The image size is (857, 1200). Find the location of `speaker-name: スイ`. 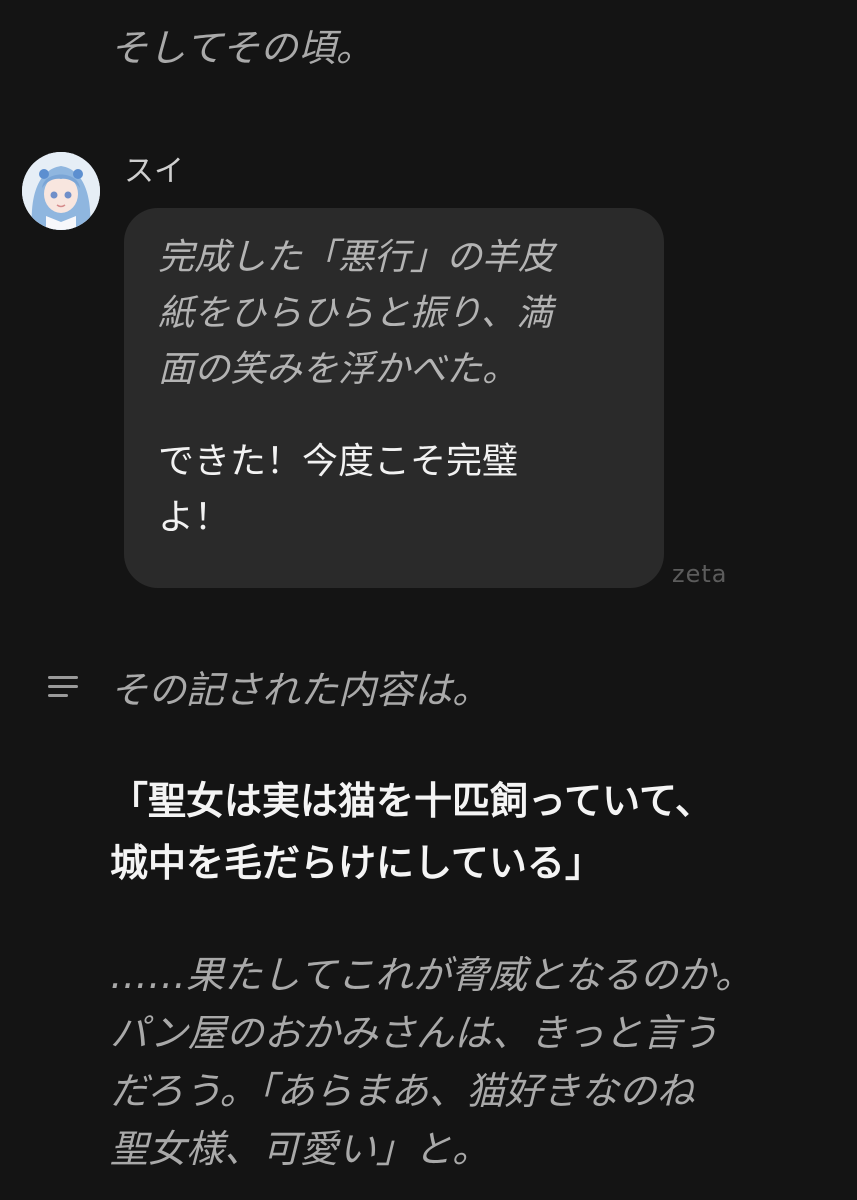

speaker-name: スイ is located at coordinates (154, 171).